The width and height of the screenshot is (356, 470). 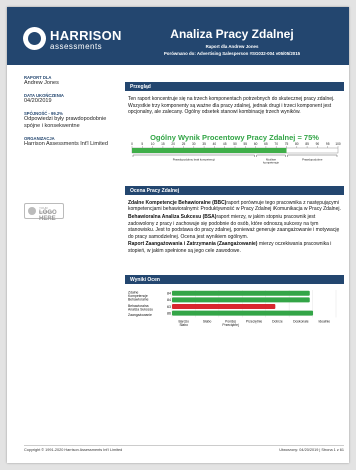 What do you see at coordinates (194, 160) in the screenshot?
I see `scale-range-label: Prawdopodobny brak kompetencji` at bounding box center [194, 160].